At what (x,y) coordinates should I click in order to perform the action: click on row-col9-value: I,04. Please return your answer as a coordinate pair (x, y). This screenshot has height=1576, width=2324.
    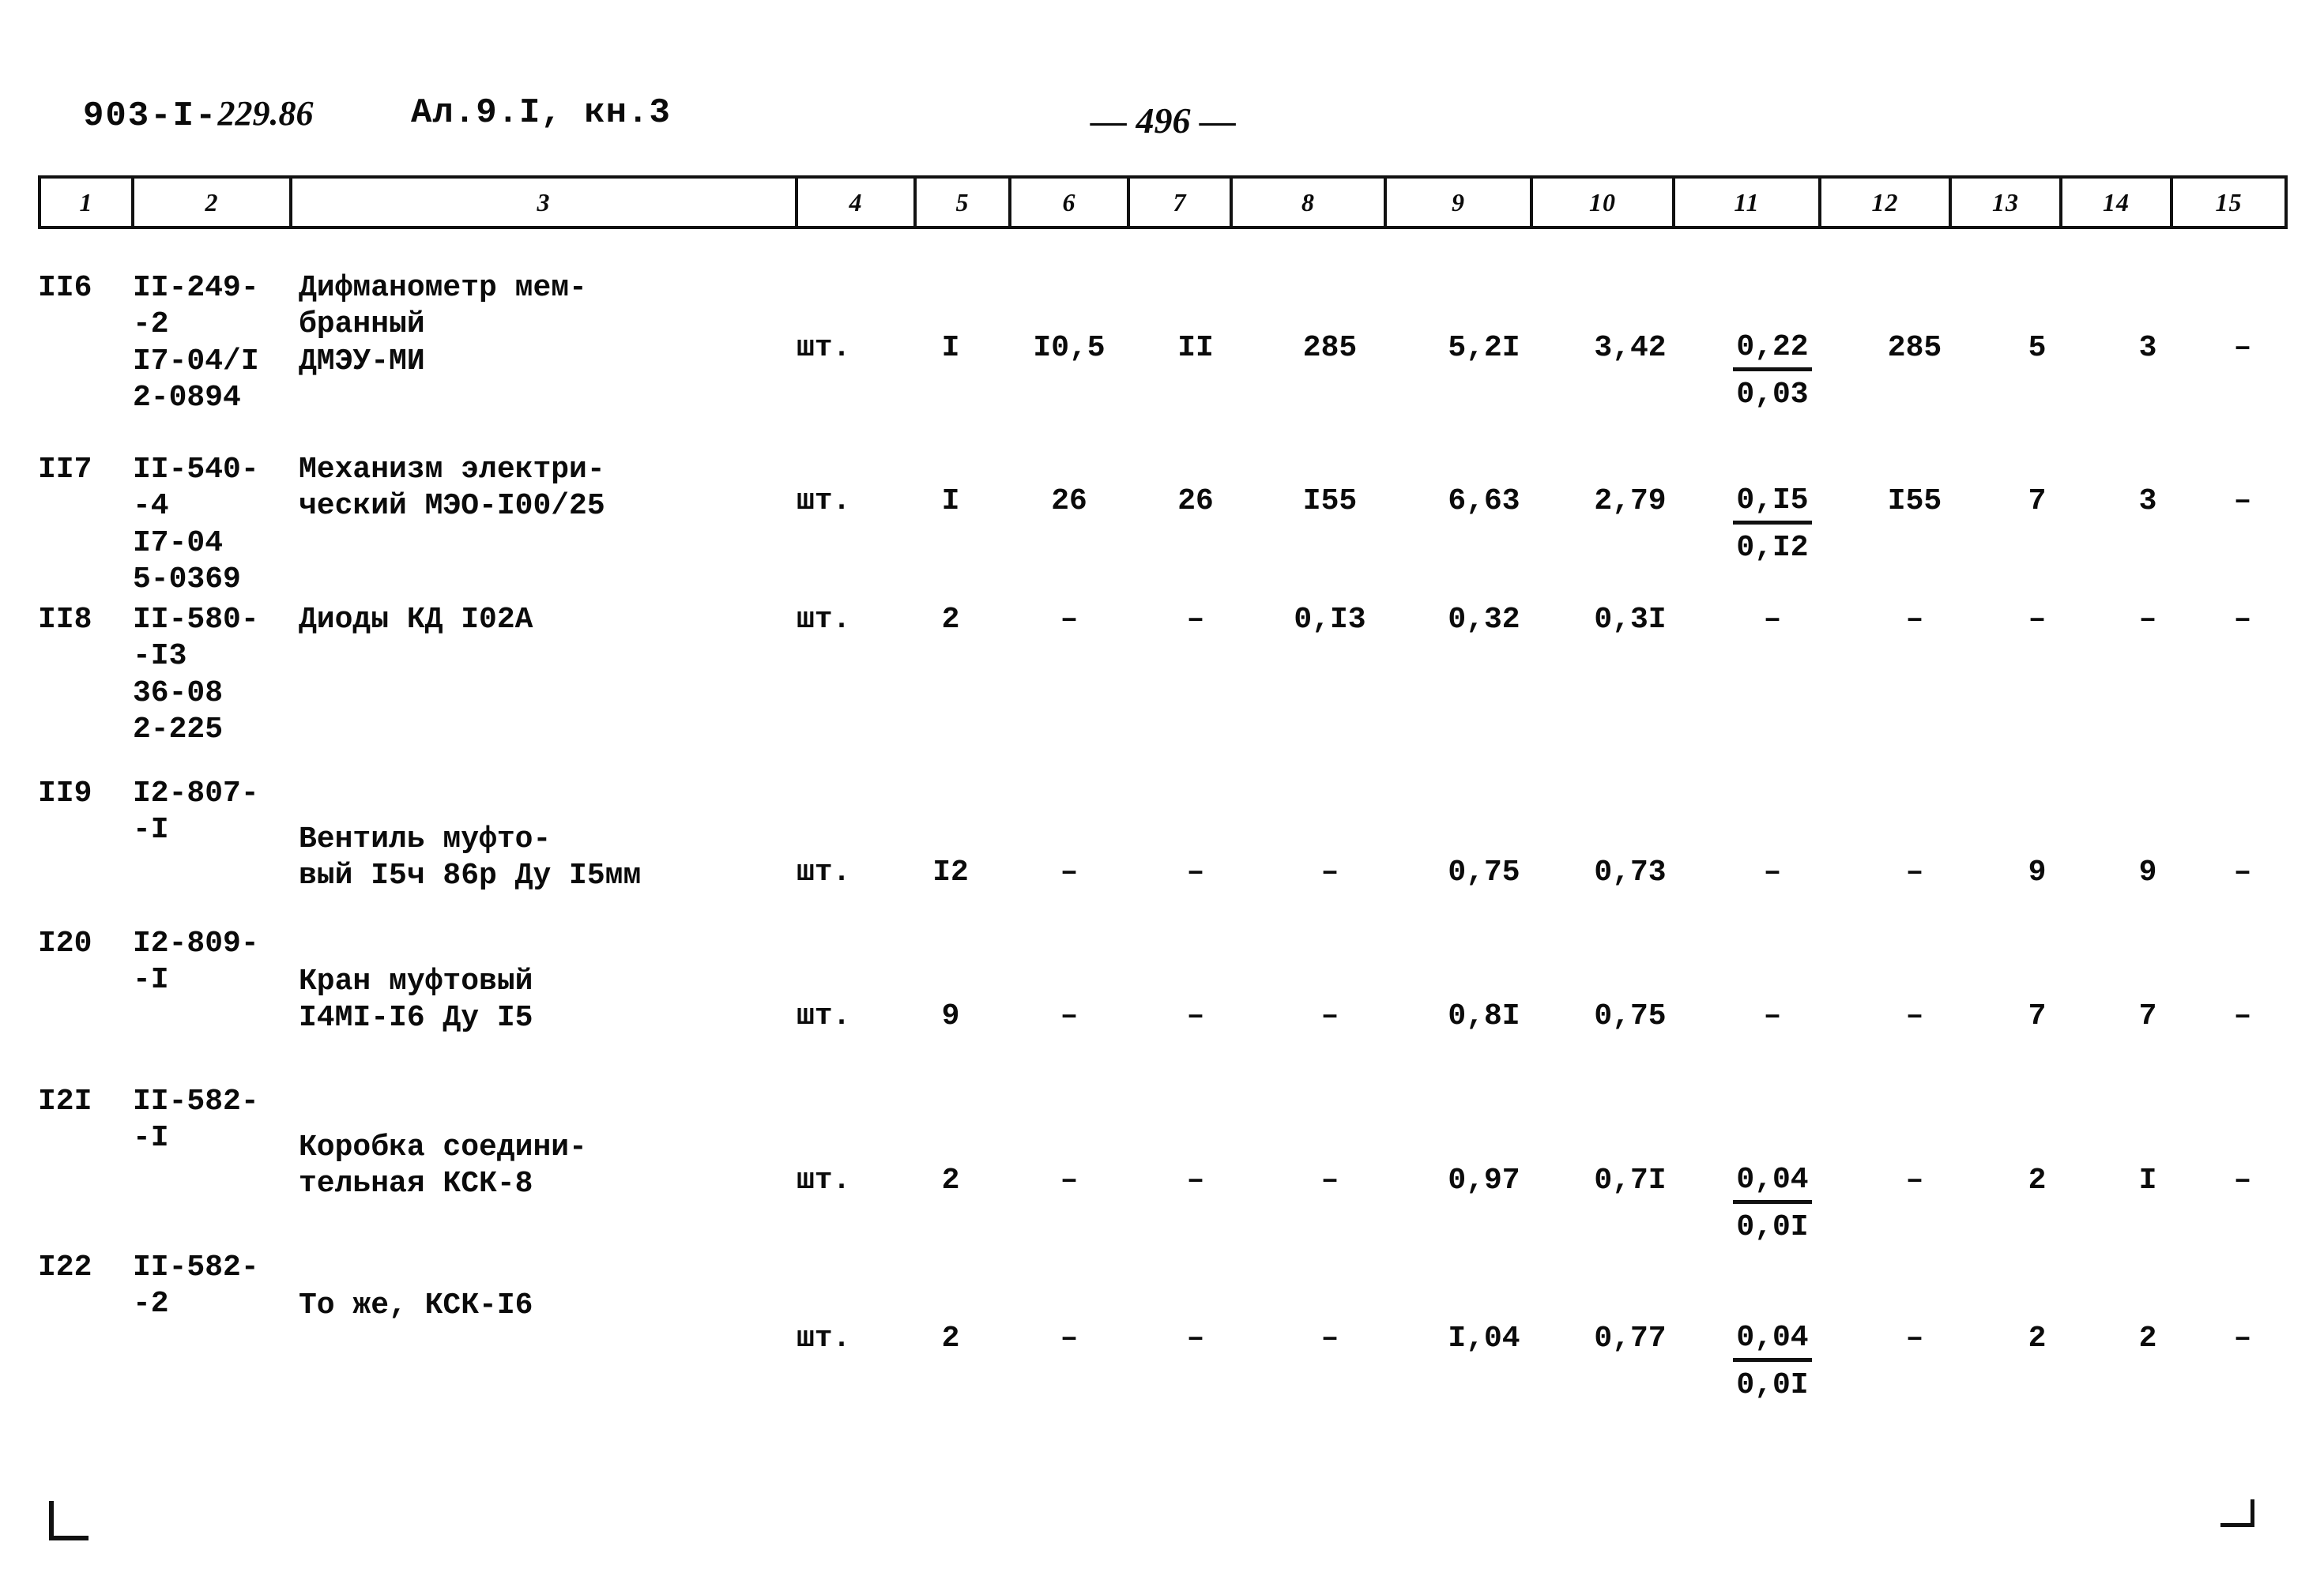
    Looking at the image, I should click on (1484, 1339).